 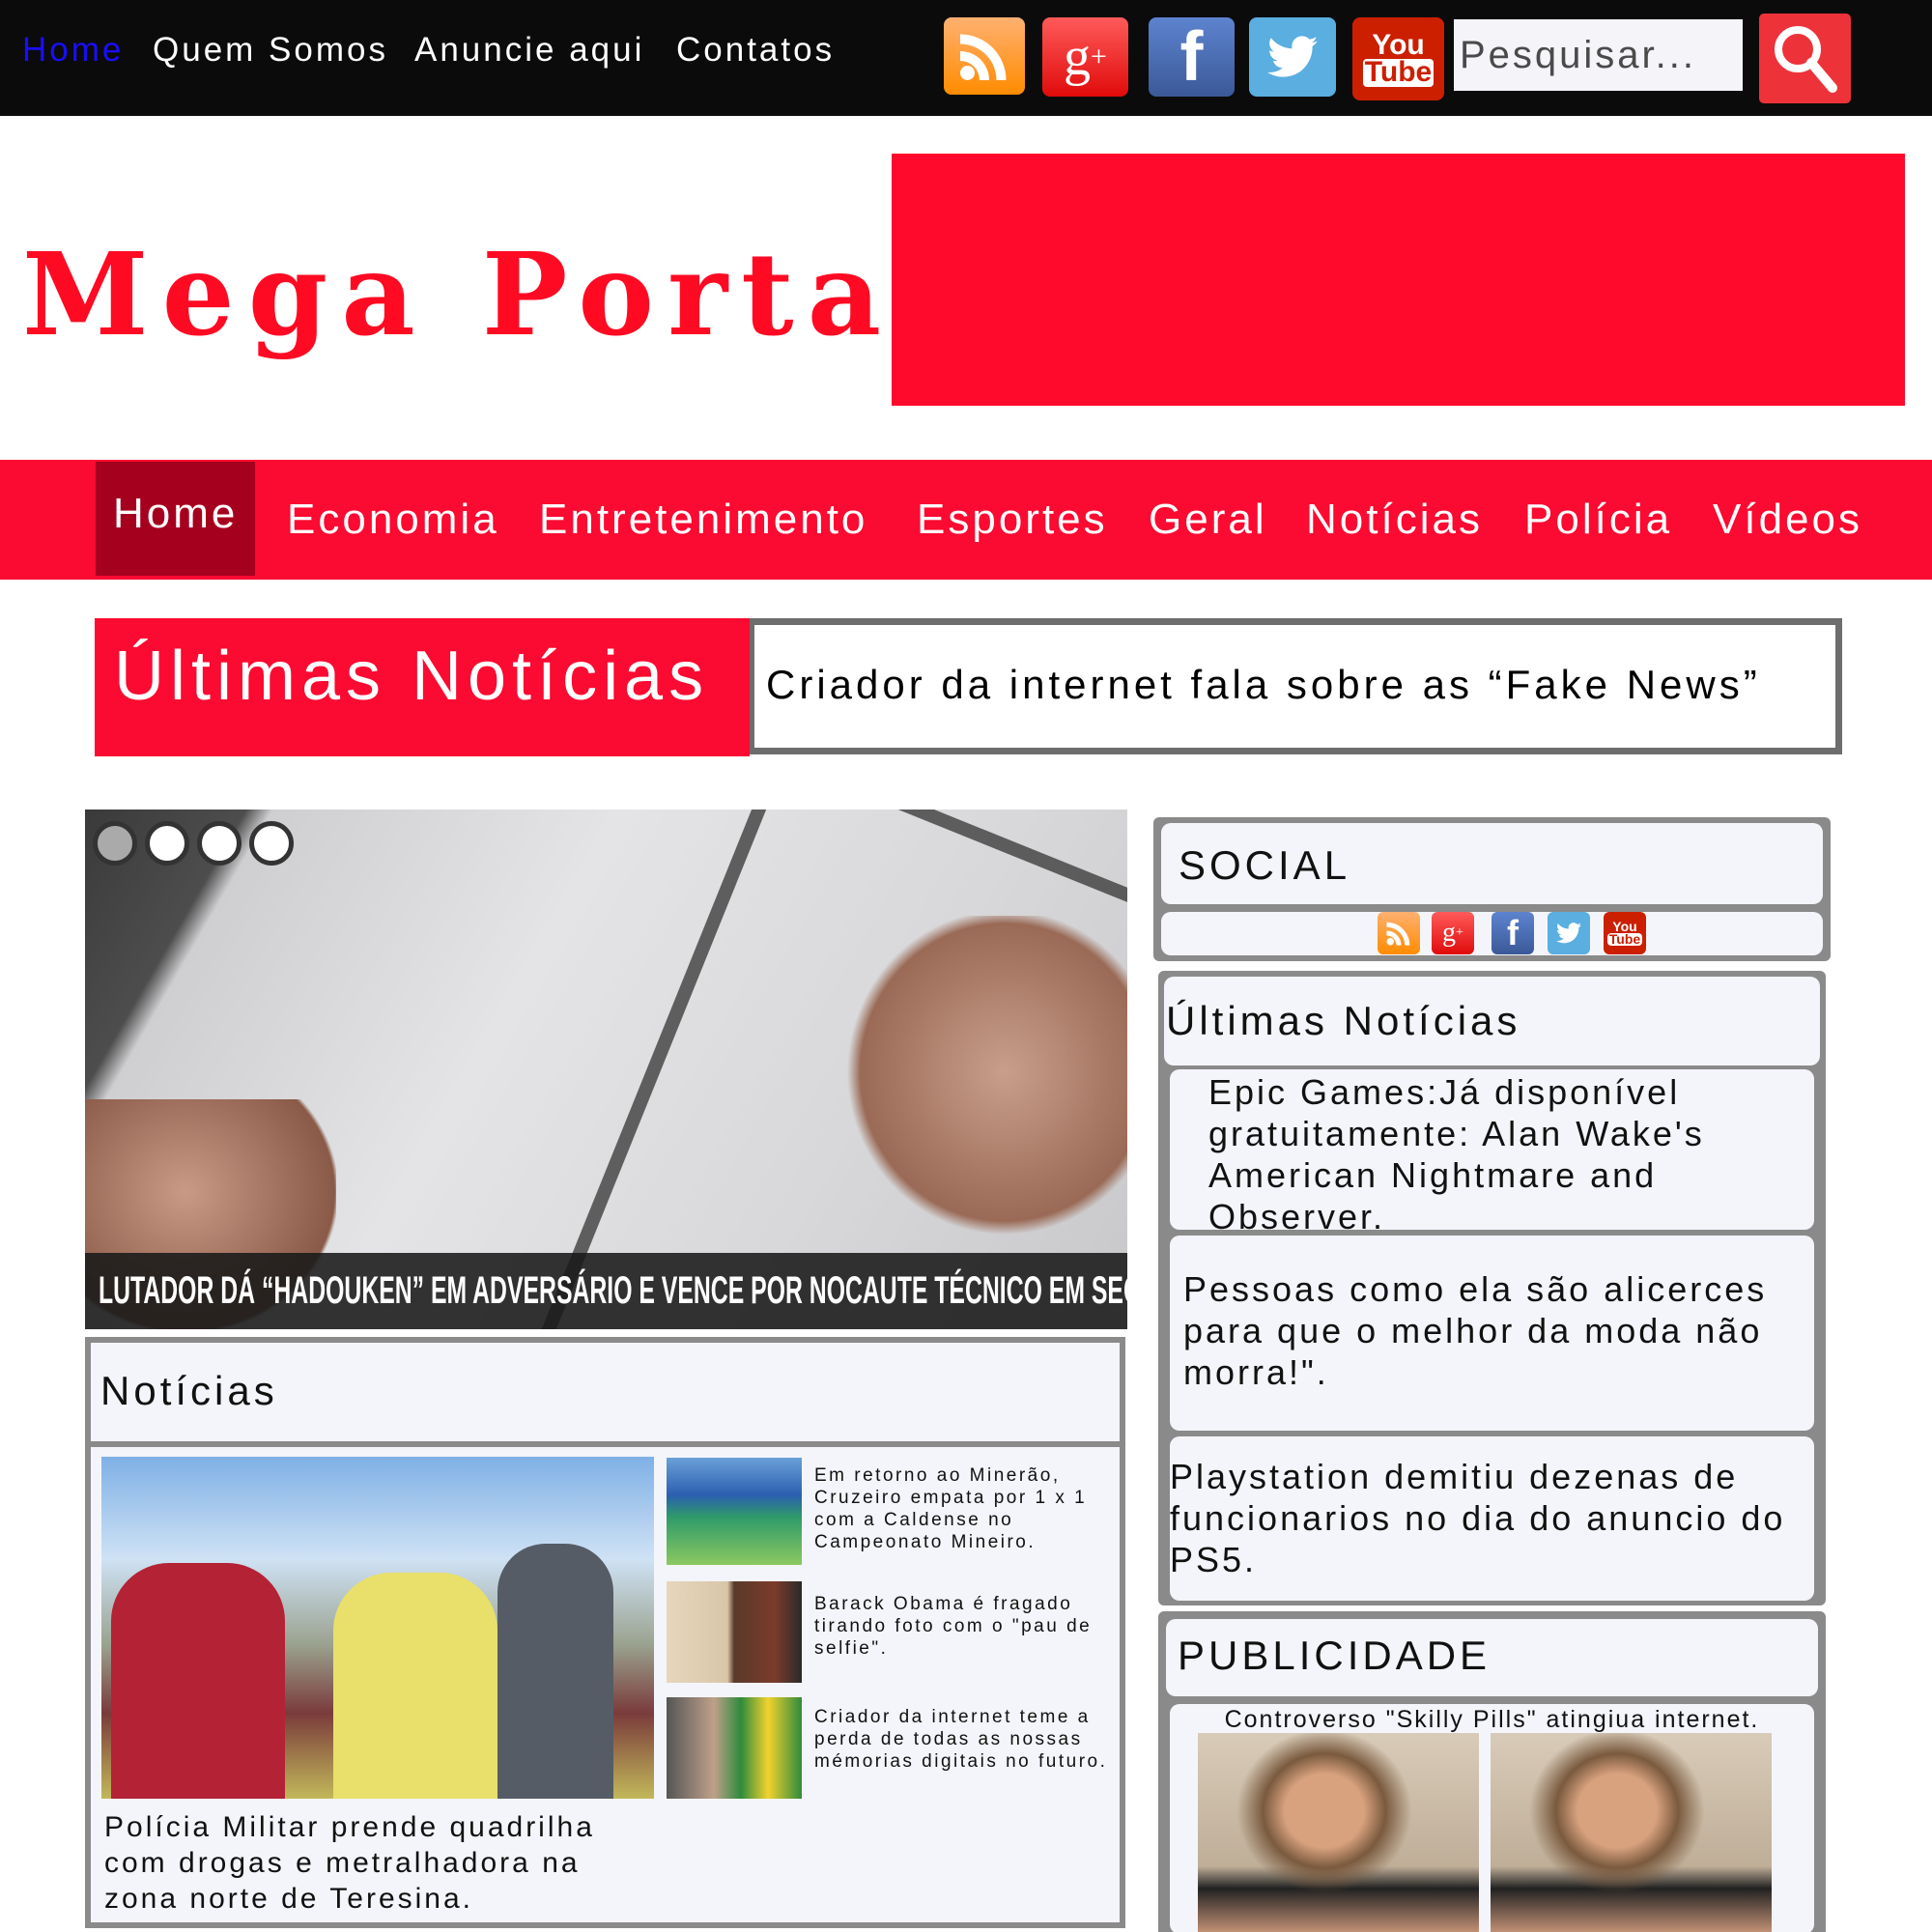 What do you see at coordinates (1598, 55) in the screenshot?
I see `search-input` at bounding box center [1598, 55].